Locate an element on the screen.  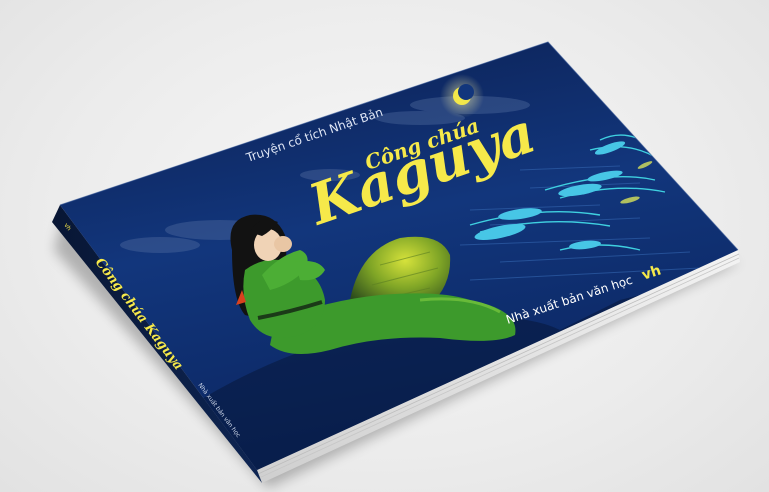
crescent-moon is located at coordinates (462, 96).